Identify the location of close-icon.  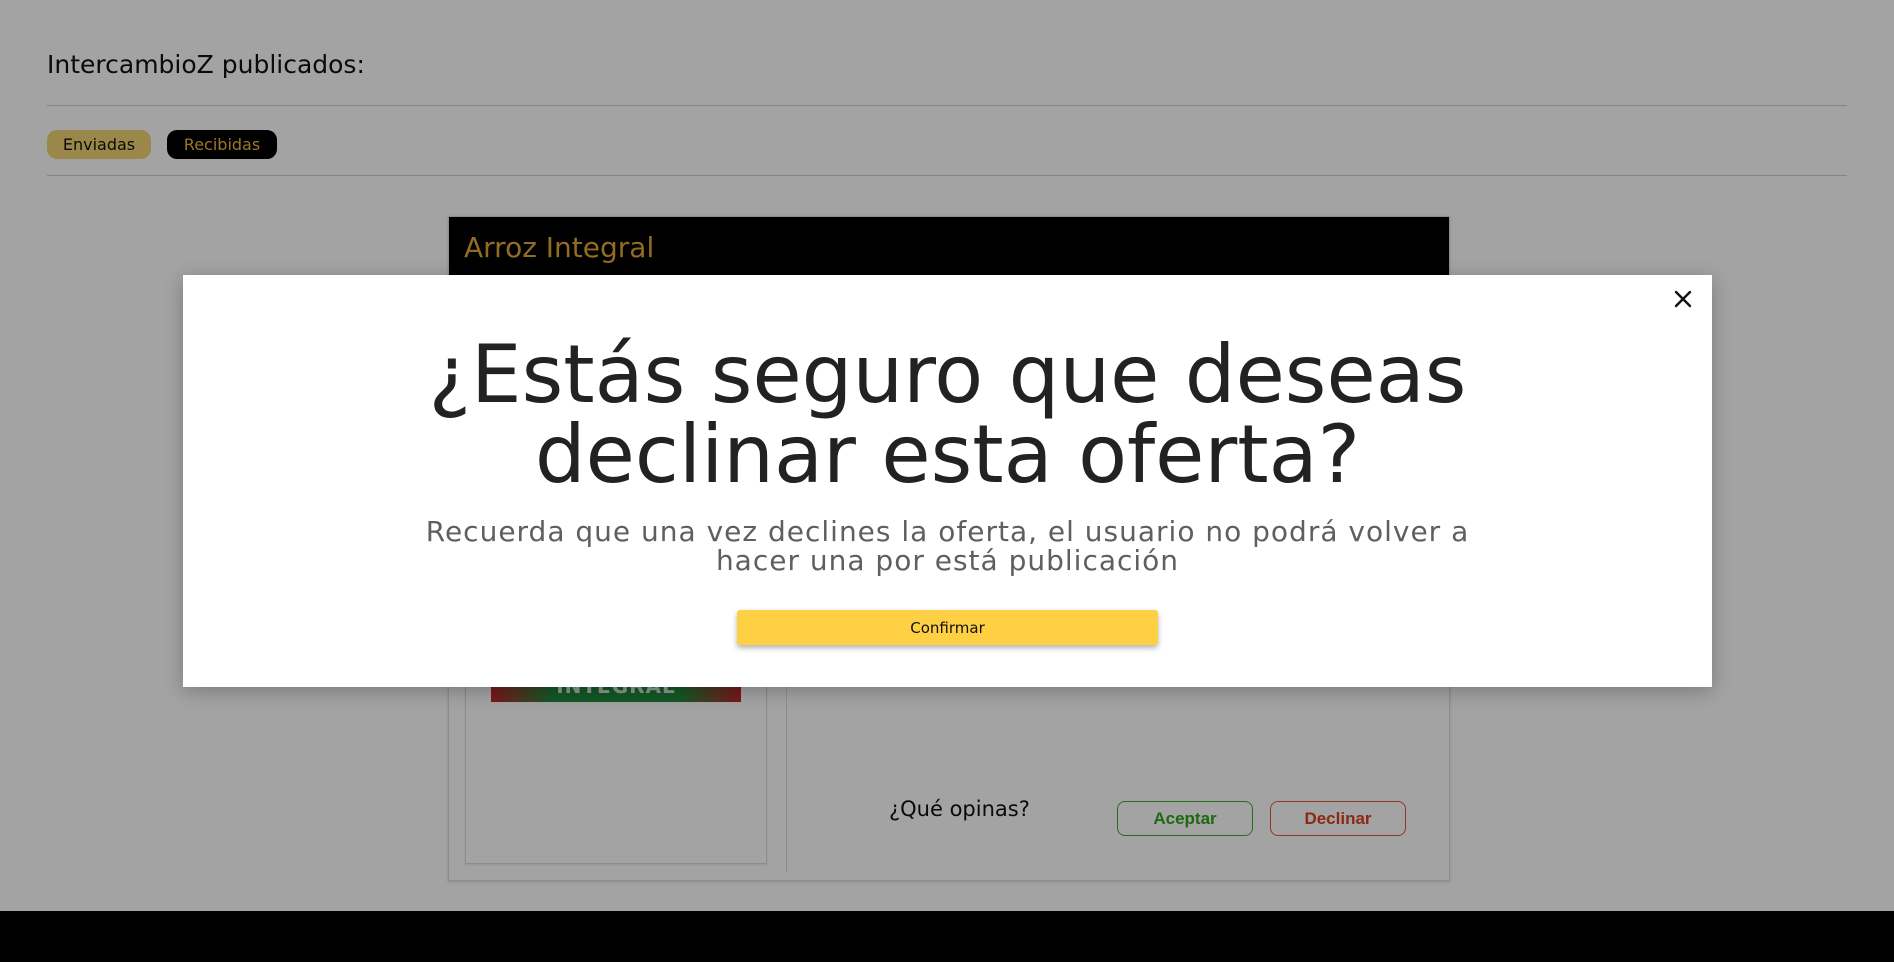
(1683, 299).